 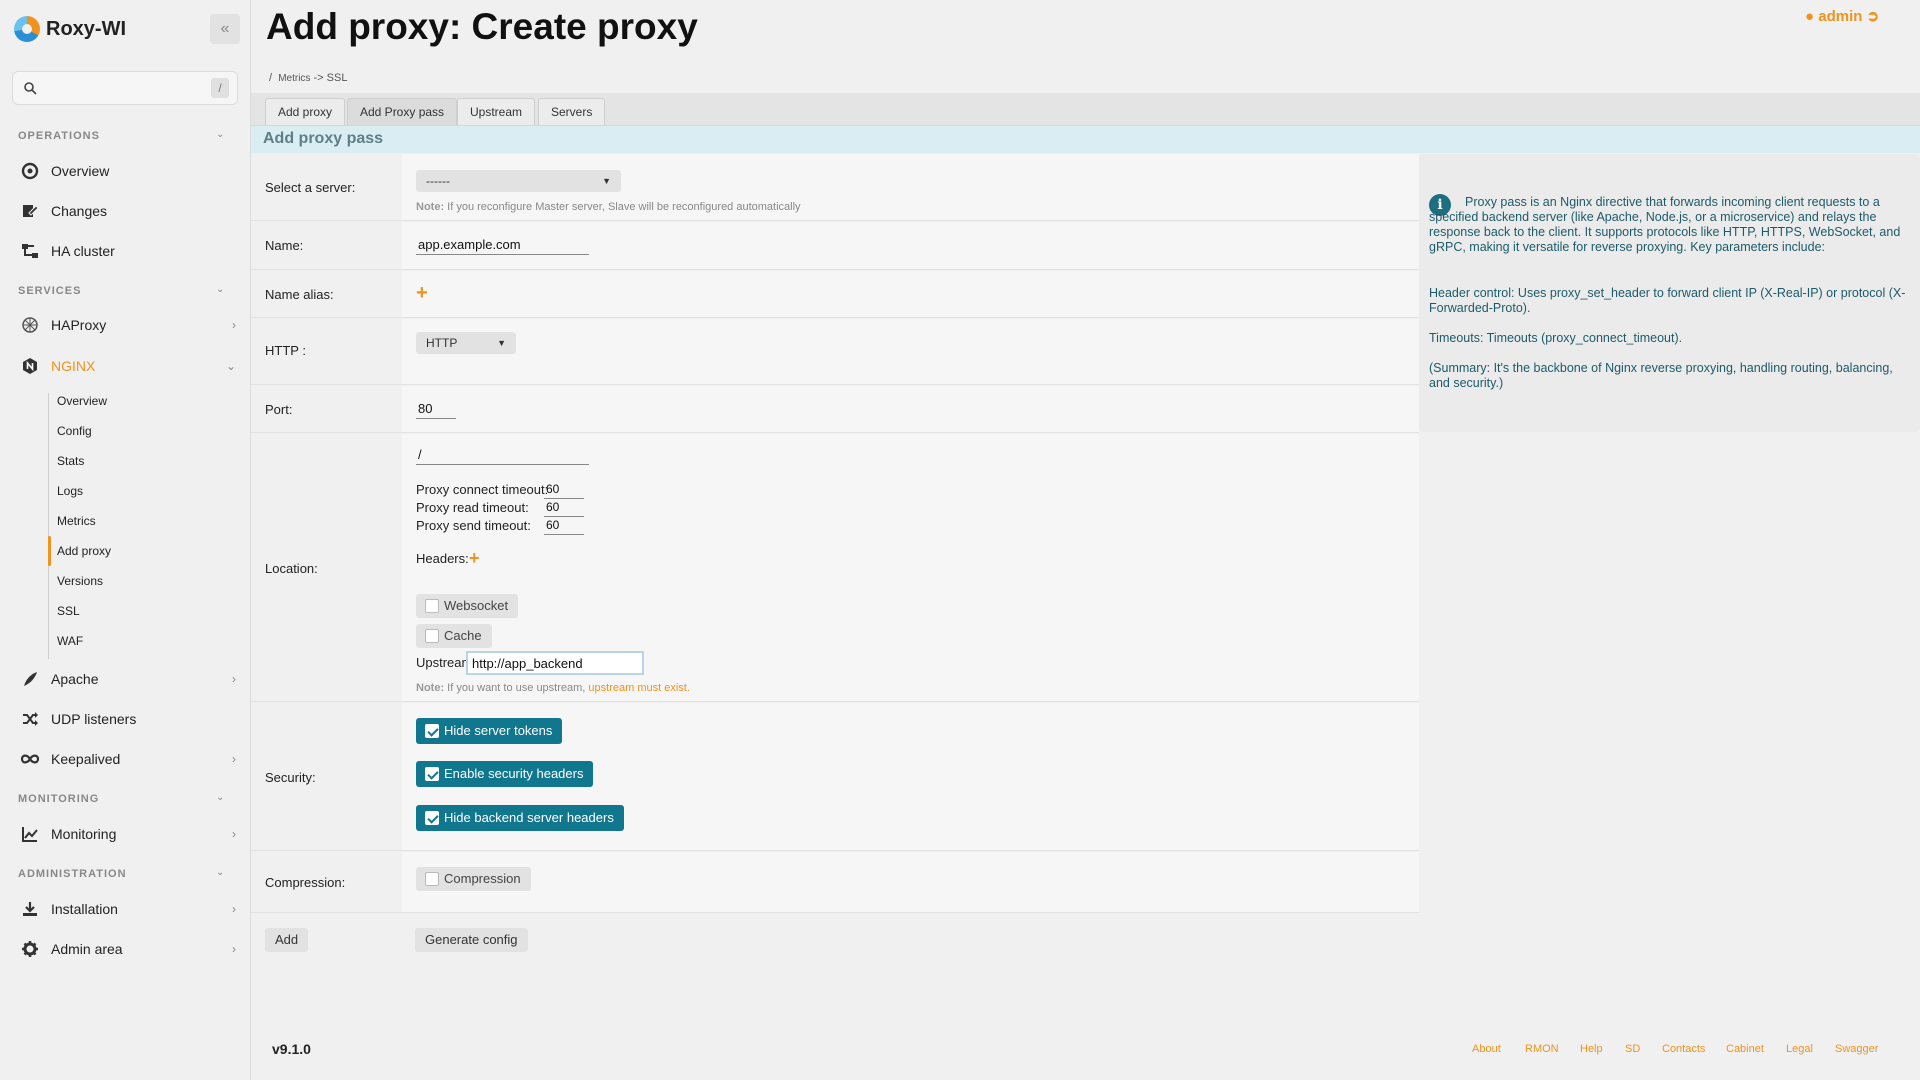 What do you see at coordinates (467, 606) in the screenshot?
I see `websocket-checkbox: Websocket` at bounding box center [467, 606].